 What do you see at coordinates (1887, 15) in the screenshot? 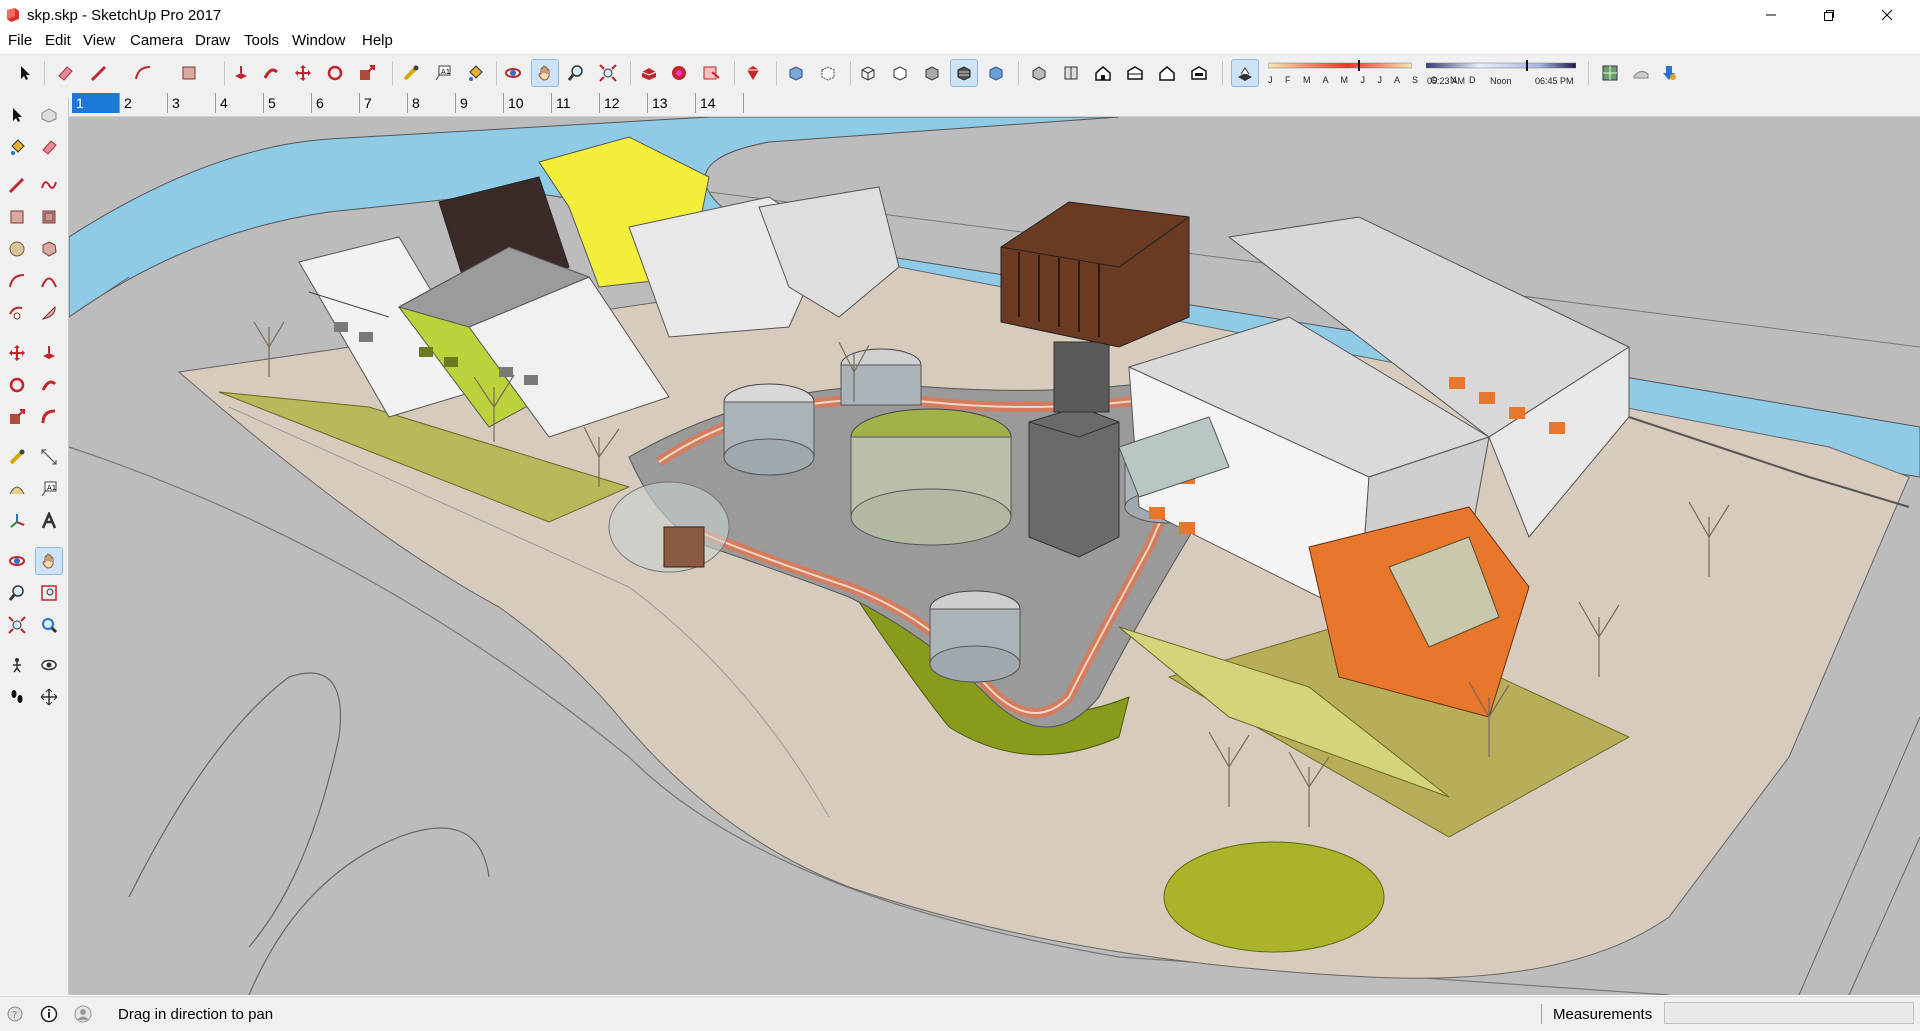
I see `close-button` at bounding box center [1887, 15].